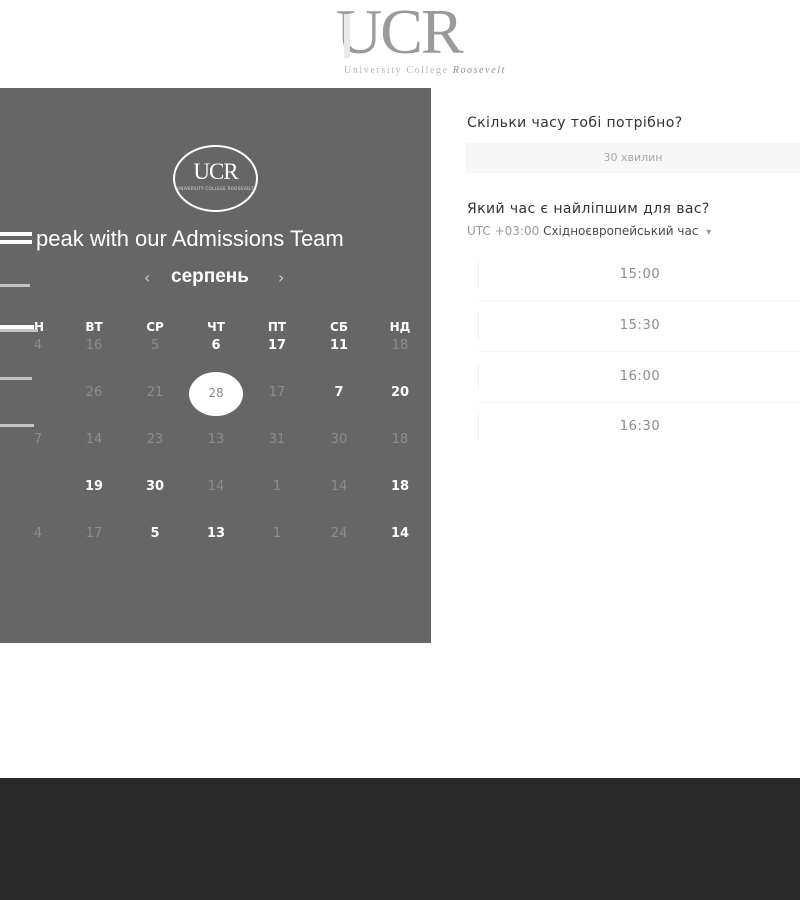 The image size is (800, 900). What do you see at coordinates (400, 839) in the screenshot?
I see `page-footer` at bounding box center [400, 839].